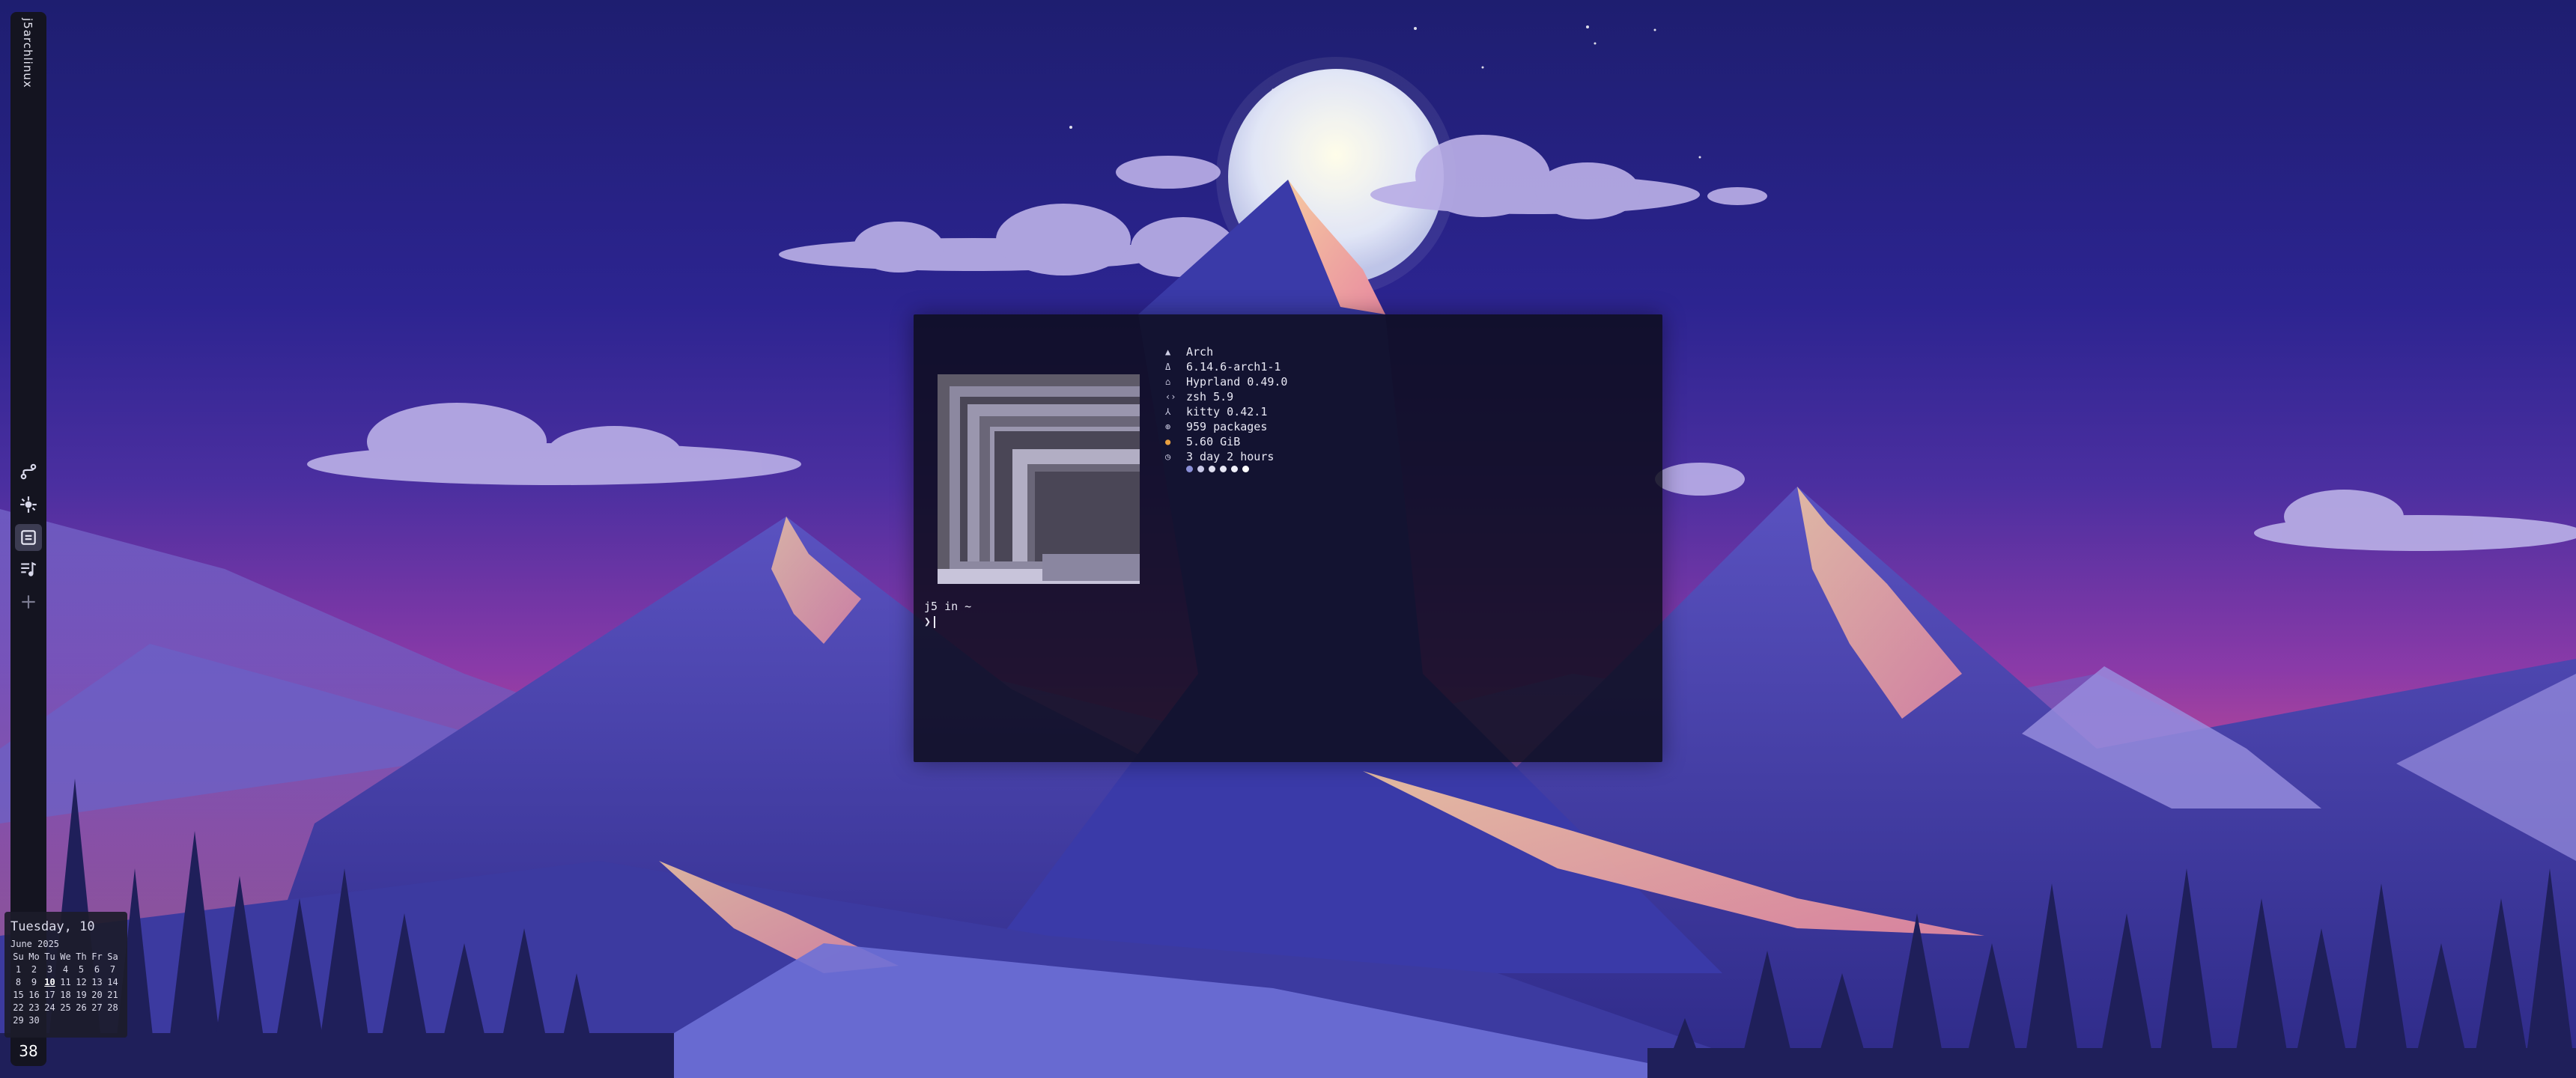 Image resolution: width=2576 pixels, height=1078 pixels. Describe the element at coordinates (1168, 456) in the screenshot. I see `uptime-icon: ◷` at that location.